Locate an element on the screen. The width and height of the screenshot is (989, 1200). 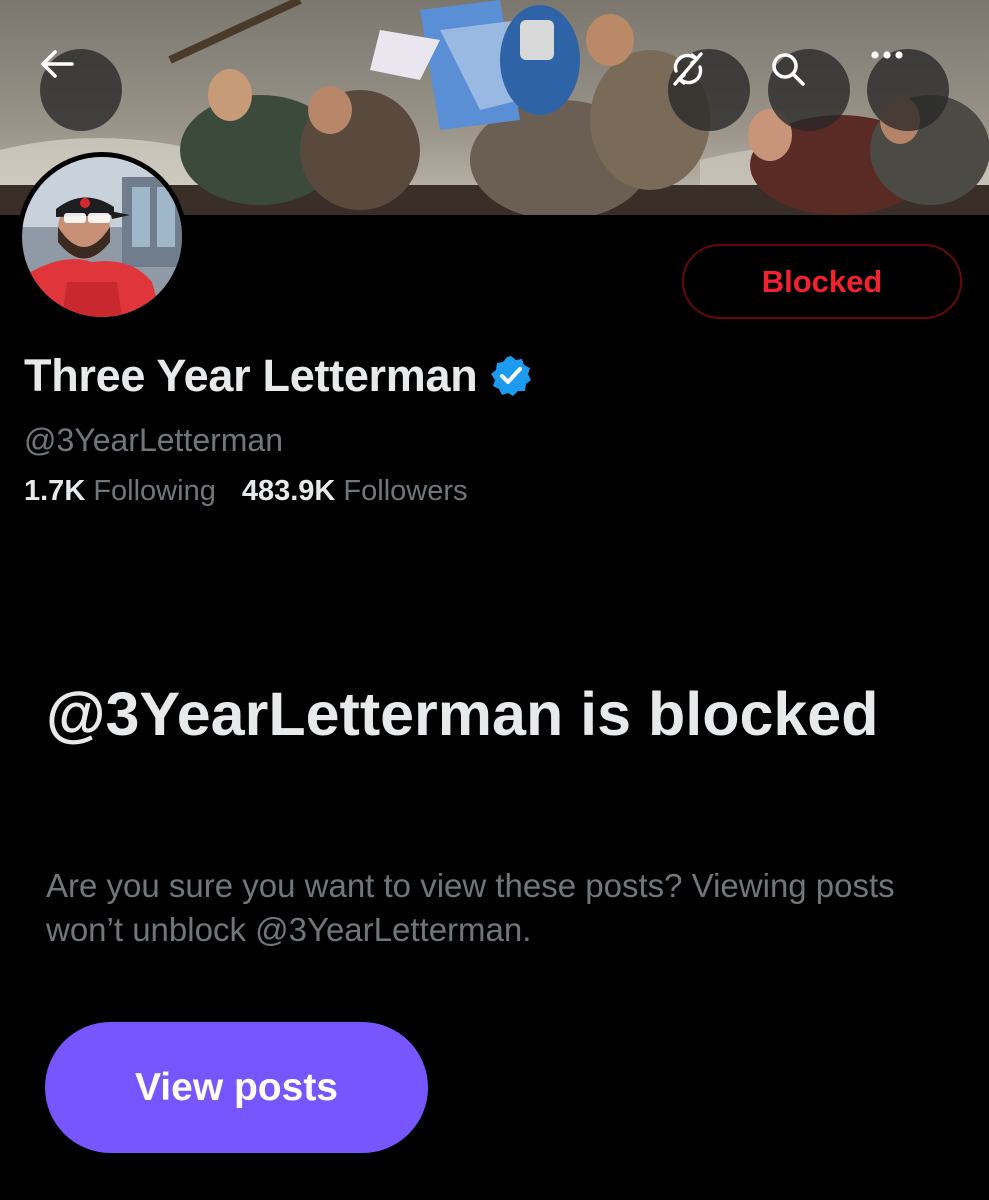
blocked-notice-title: @3YearLetterman is blocked is located at coordinates (462, 714).